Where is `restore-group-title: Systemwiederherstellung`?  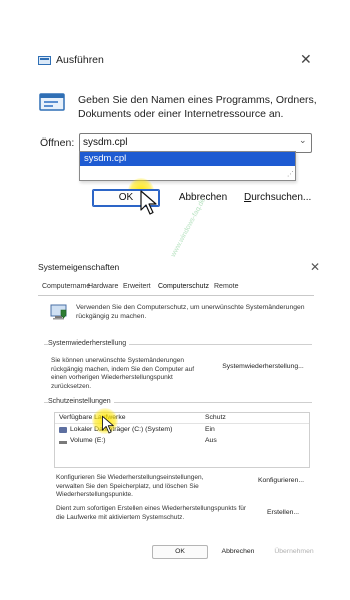 restore-group-title: Systemwiederherstellung is located at coordinates (89, 343).